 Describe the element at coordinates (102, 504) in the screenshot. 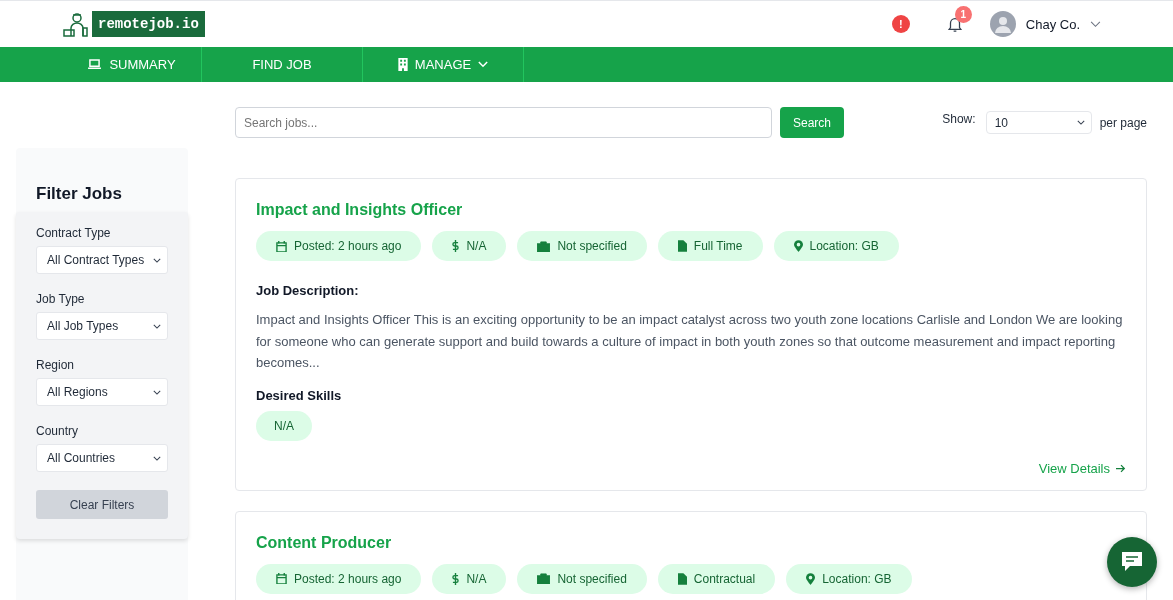

I see `clear-filters-button: Clear Filters` at that location.